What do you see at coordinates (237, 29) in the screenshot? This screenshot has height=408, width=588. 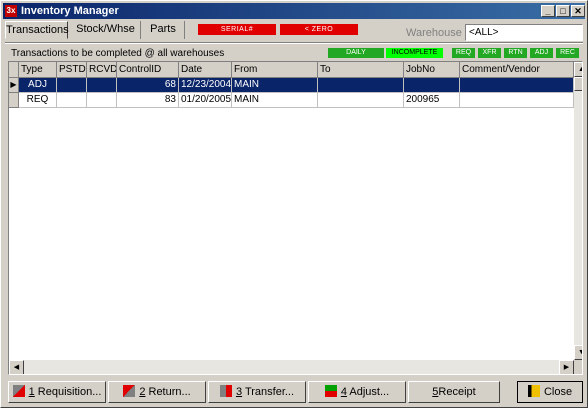 I see `serial-badge: SERIAL#` at bounding box center [237, 29].